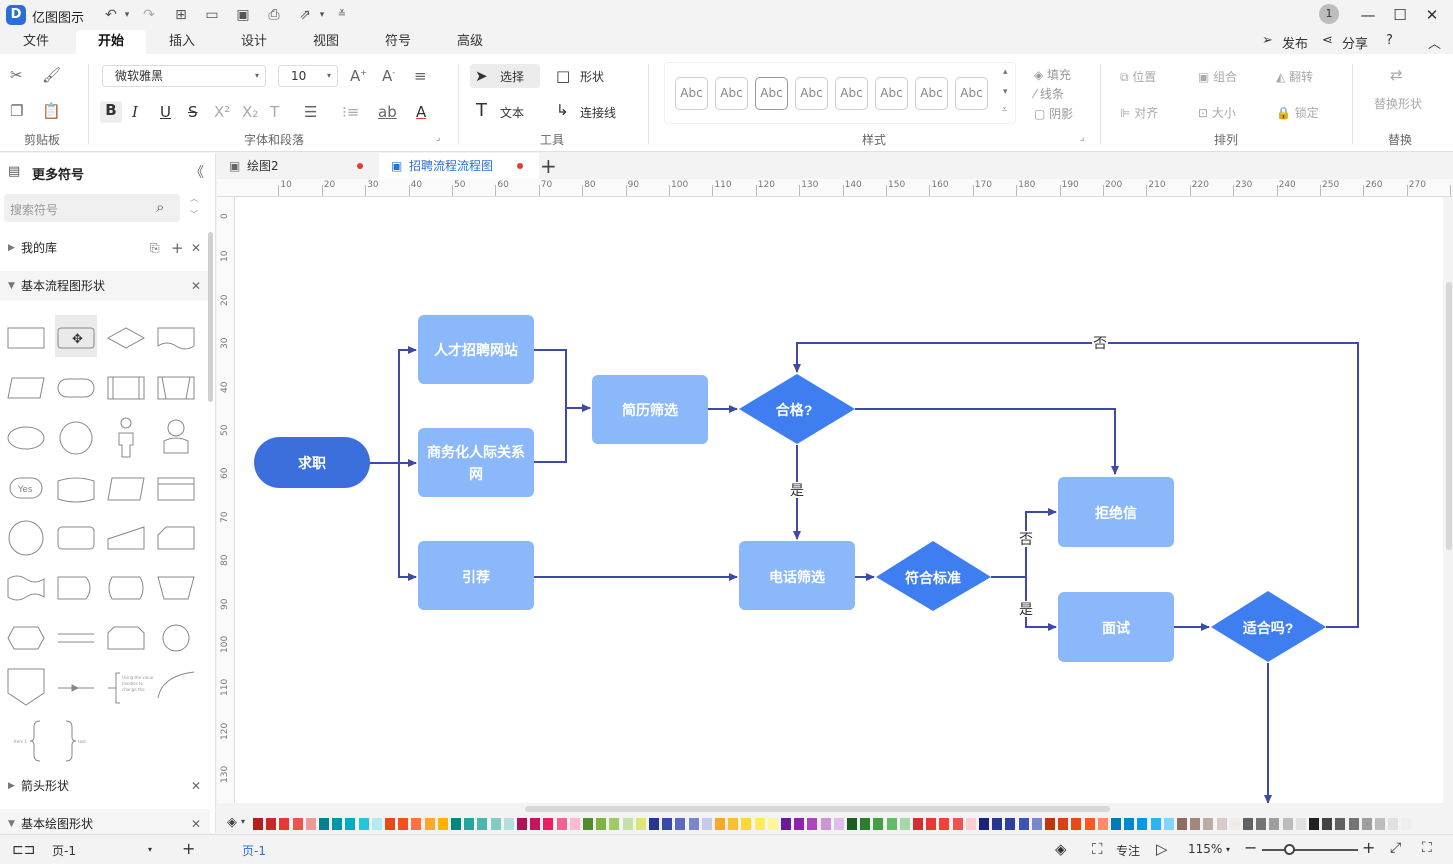  I want to click on actor-shape, so click(126, 437).